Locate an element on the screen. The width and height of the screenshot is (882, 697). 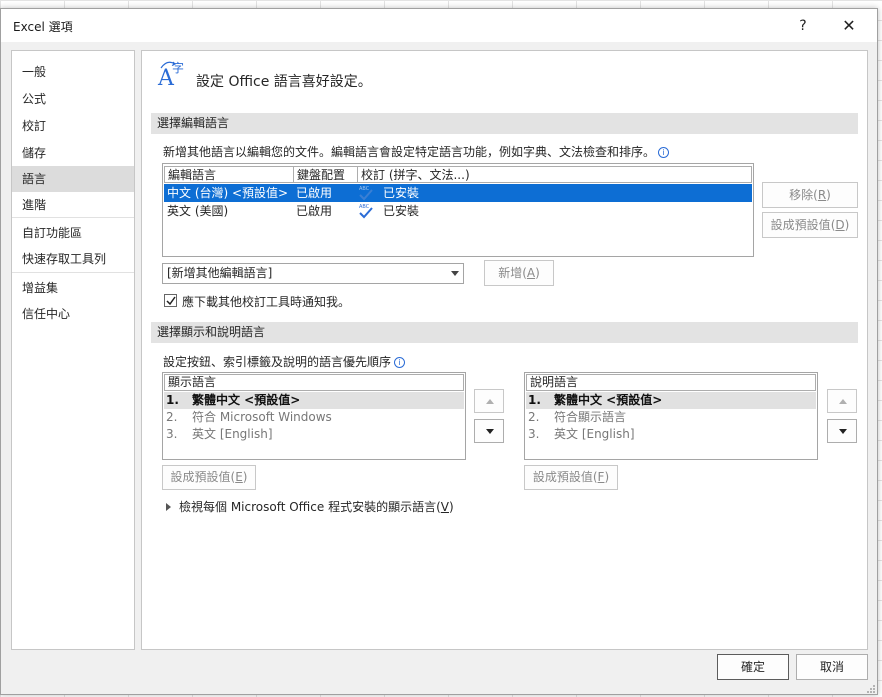
add-editing-language-combo: [新增其他編輯語言] is located at coordinates (313, 273).